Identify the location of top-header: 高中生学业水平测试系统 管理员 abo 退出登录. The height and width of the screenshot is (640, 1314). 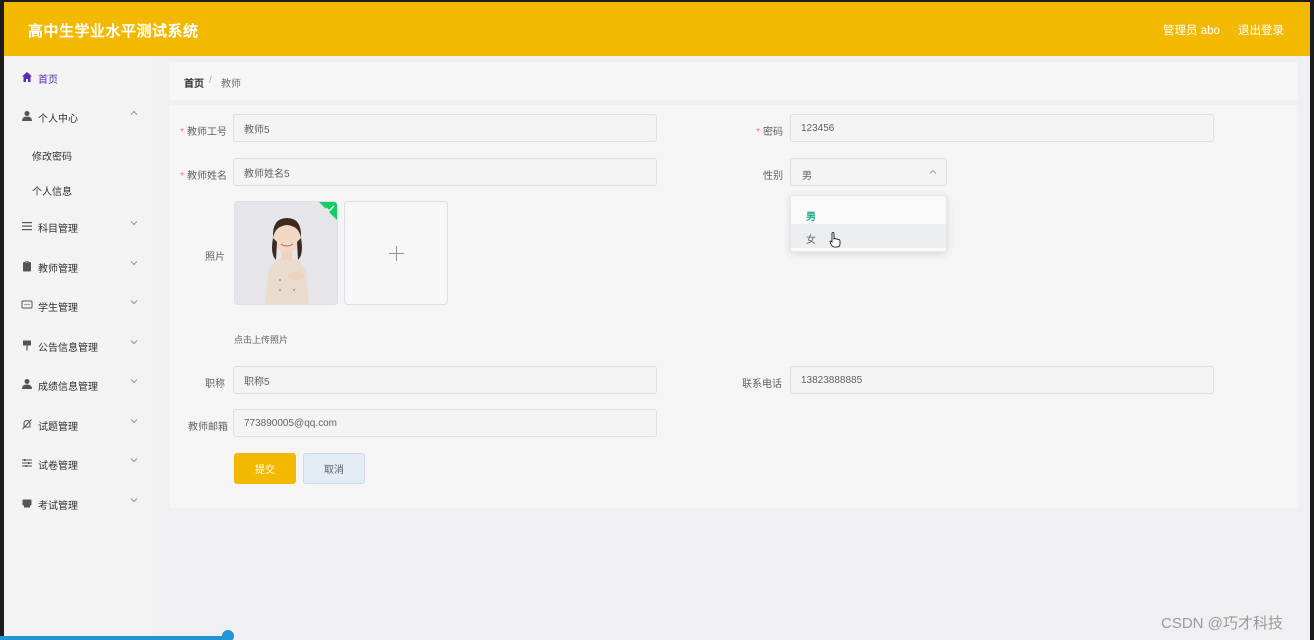
(657, 29).